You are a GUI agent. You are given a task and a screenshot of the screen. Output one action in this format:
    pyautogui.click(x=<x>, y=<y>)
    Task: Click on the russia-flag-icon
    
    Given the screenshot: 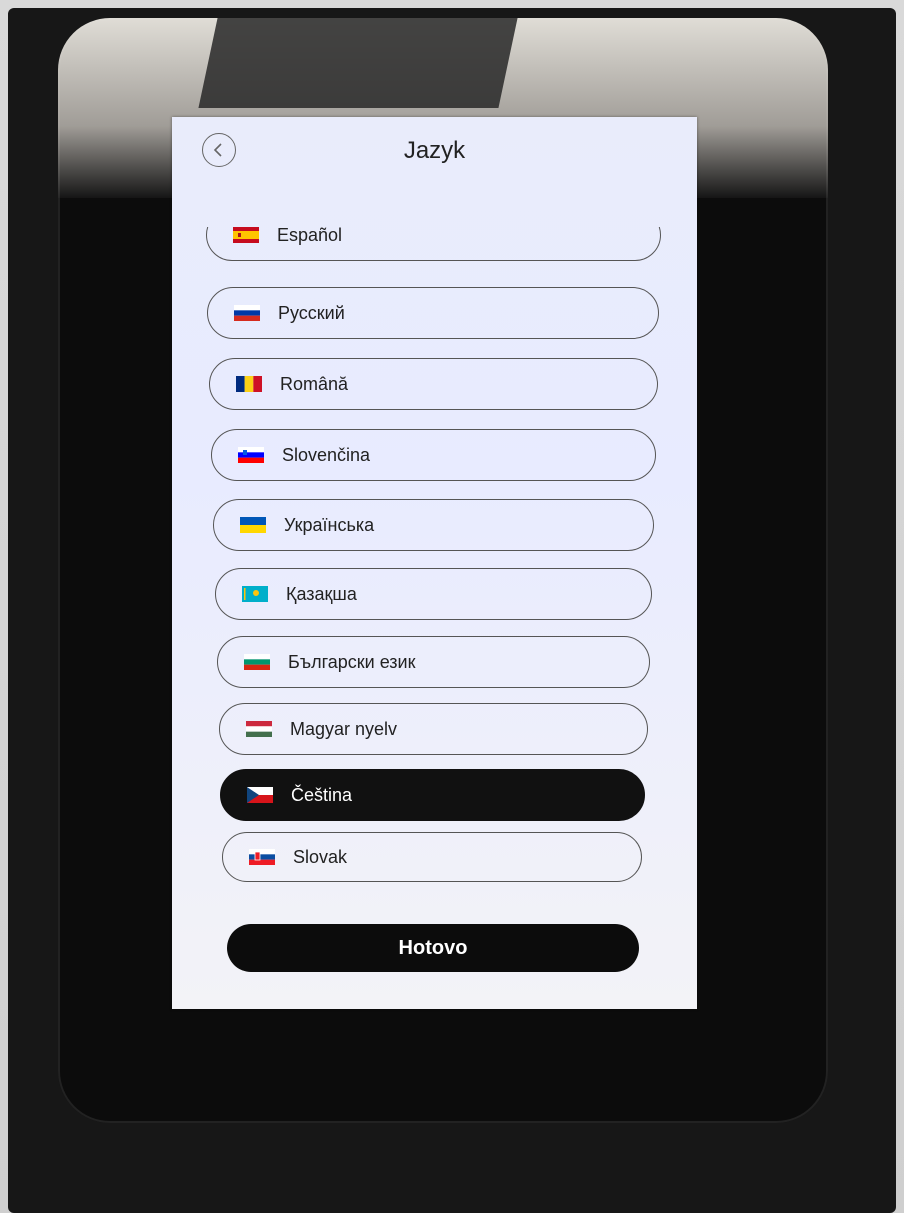 What is the action you would take?
    pyautogui.click(x=247, y=313)
    